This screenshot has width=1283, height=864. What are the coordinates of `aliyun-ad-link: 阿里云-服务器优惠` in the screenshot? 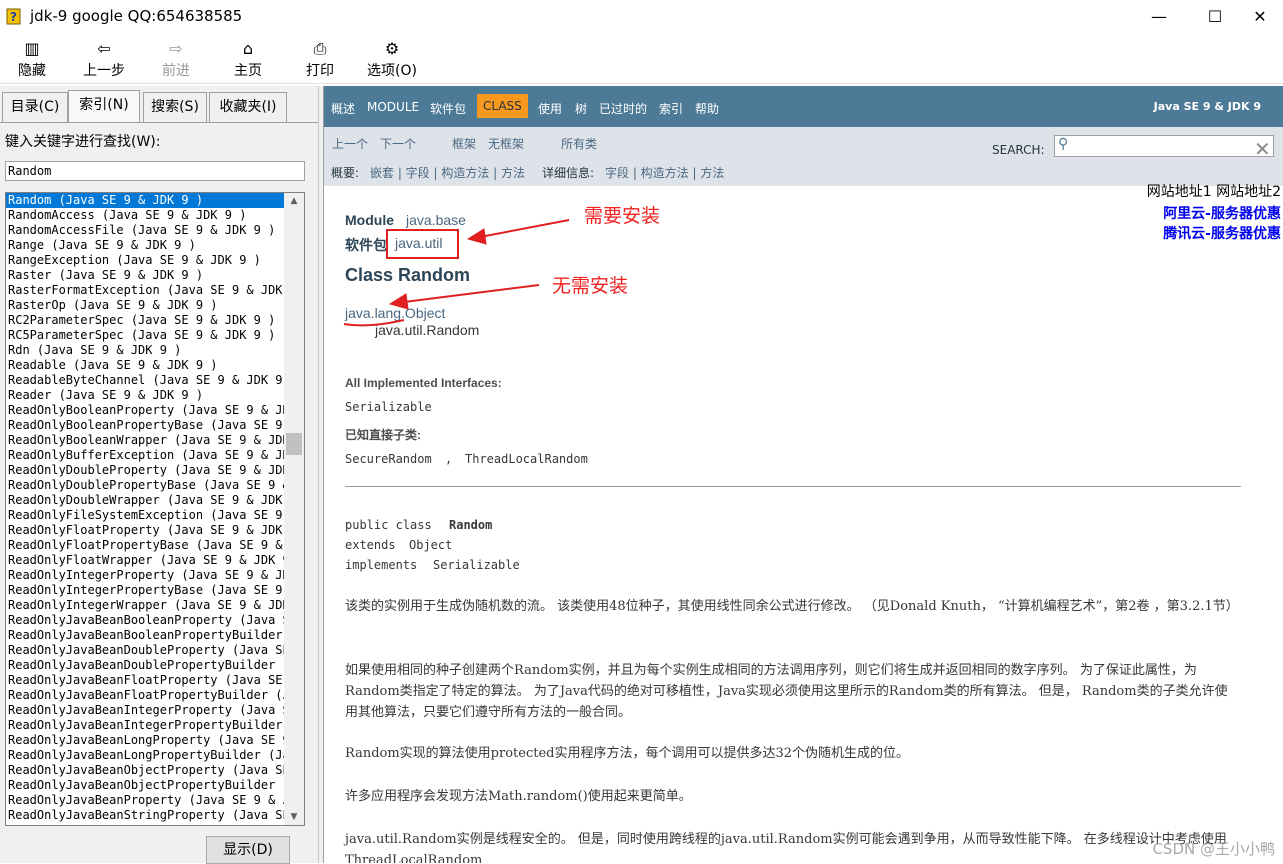 It's located at (1222, 213).